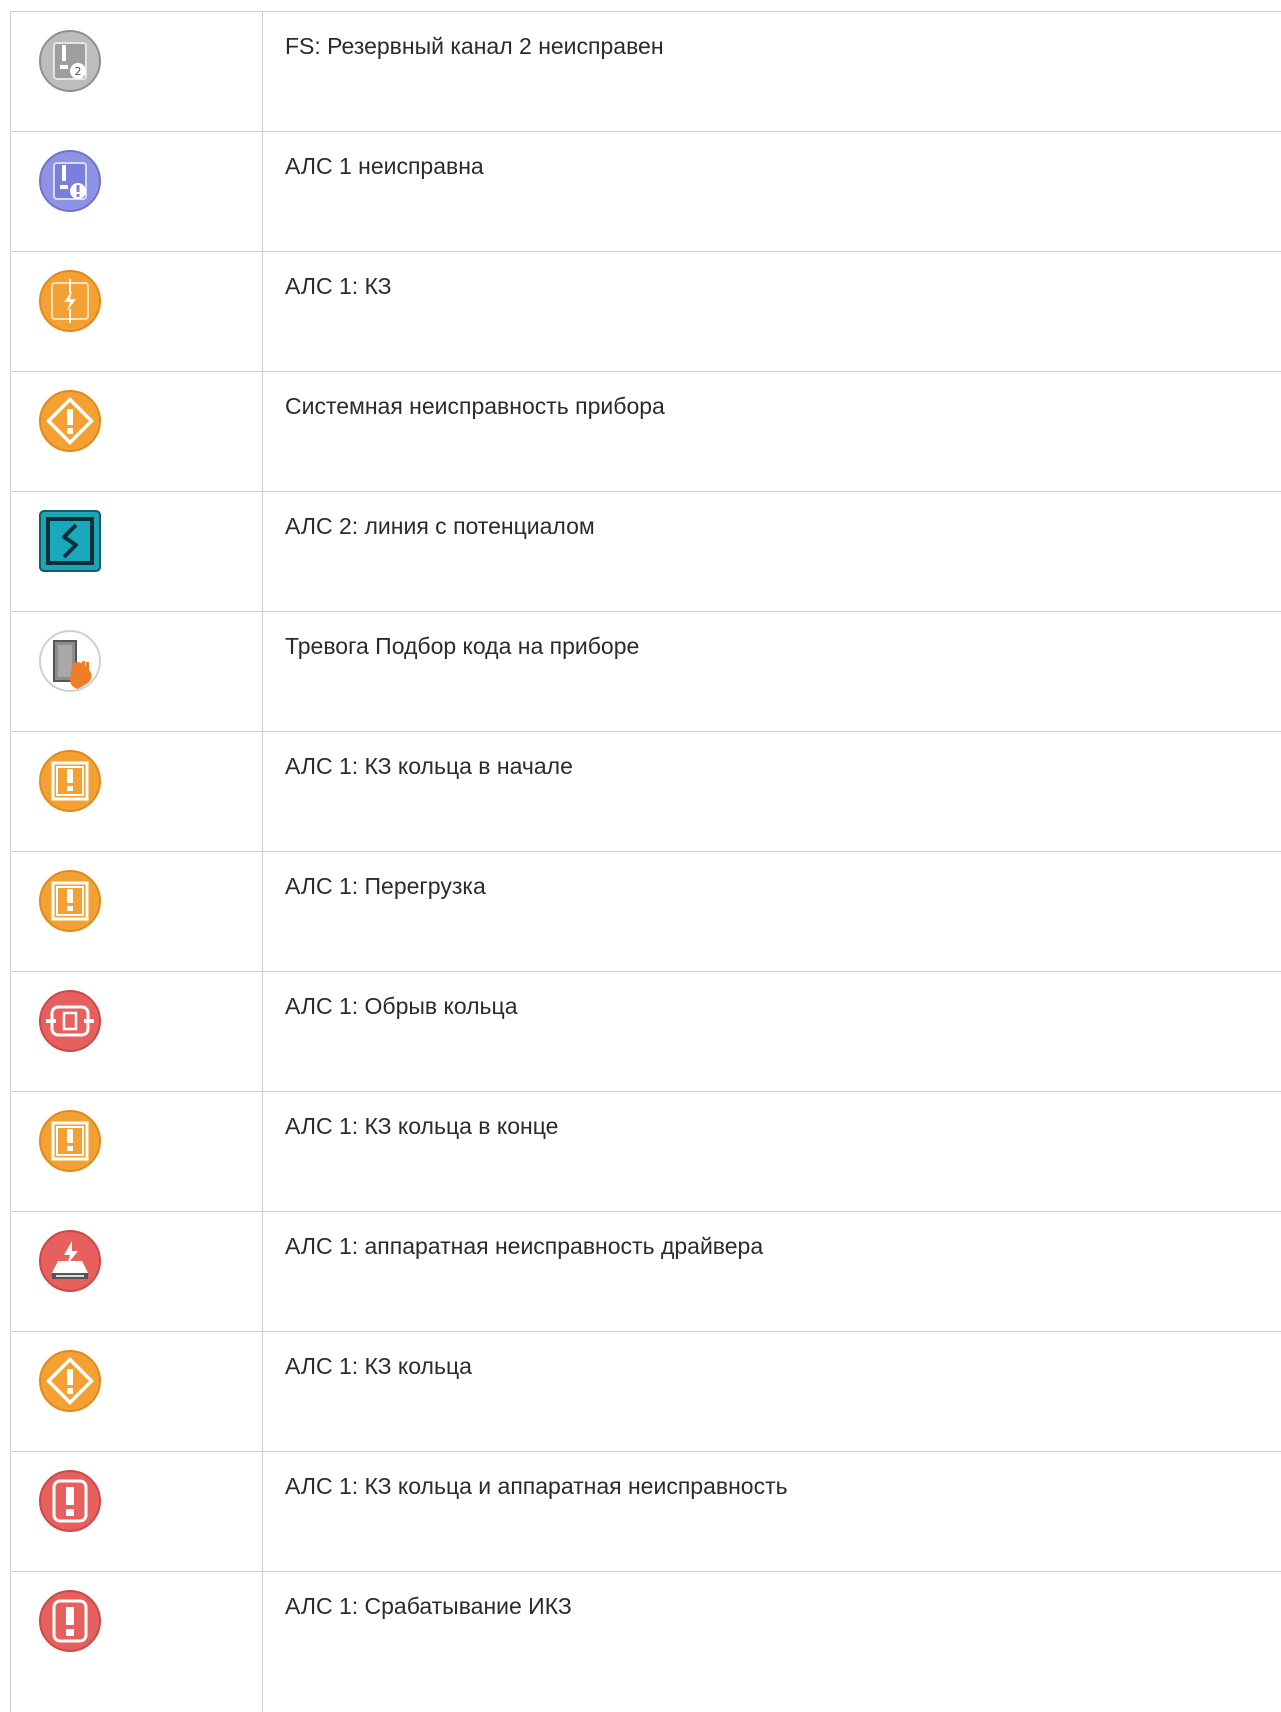 This screenshot has height=1712, width=1281. I want to click on table-row: АЛС 1: Перегрузка, so click(645, 912).